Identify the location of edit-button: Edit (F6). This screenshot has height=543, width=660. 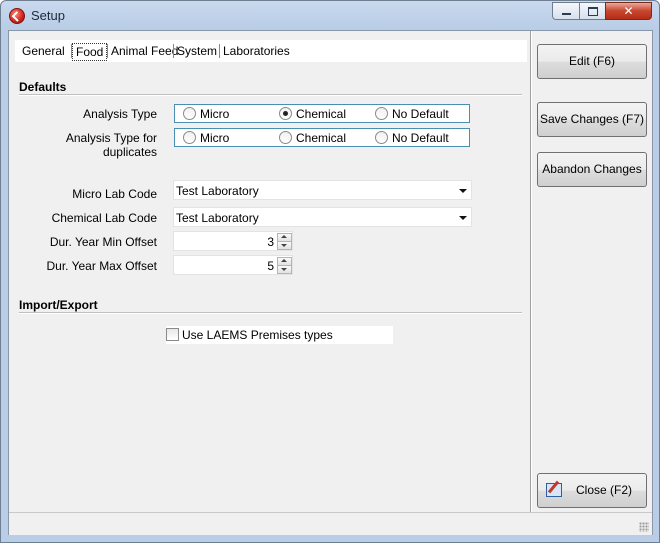
(592, 61).